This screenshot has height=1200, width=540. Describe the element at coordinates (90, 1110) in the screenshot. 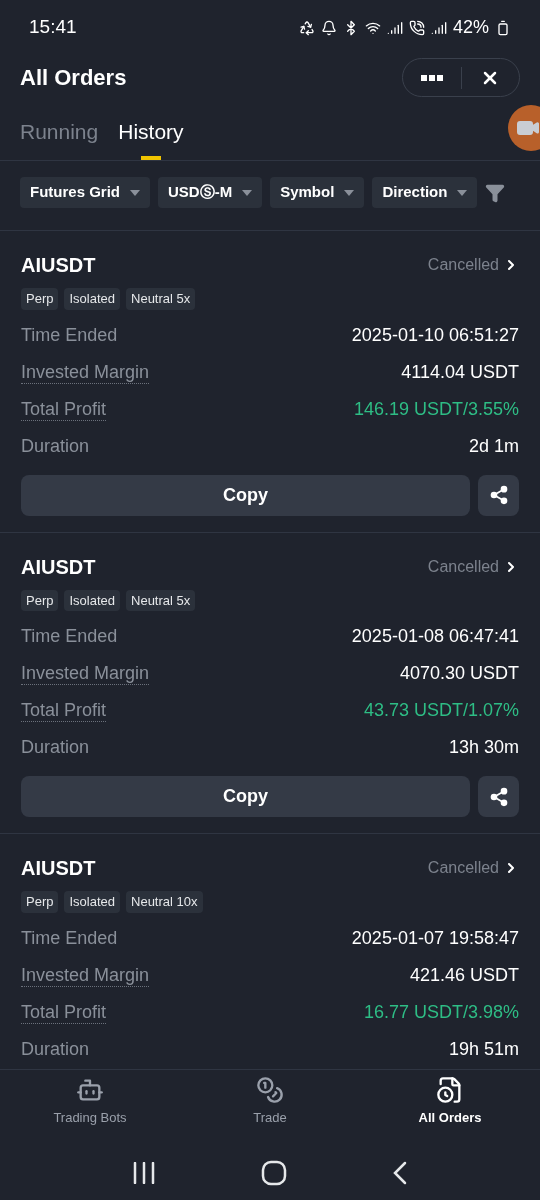

I see `nav-tab: Trading Bots` at that location.